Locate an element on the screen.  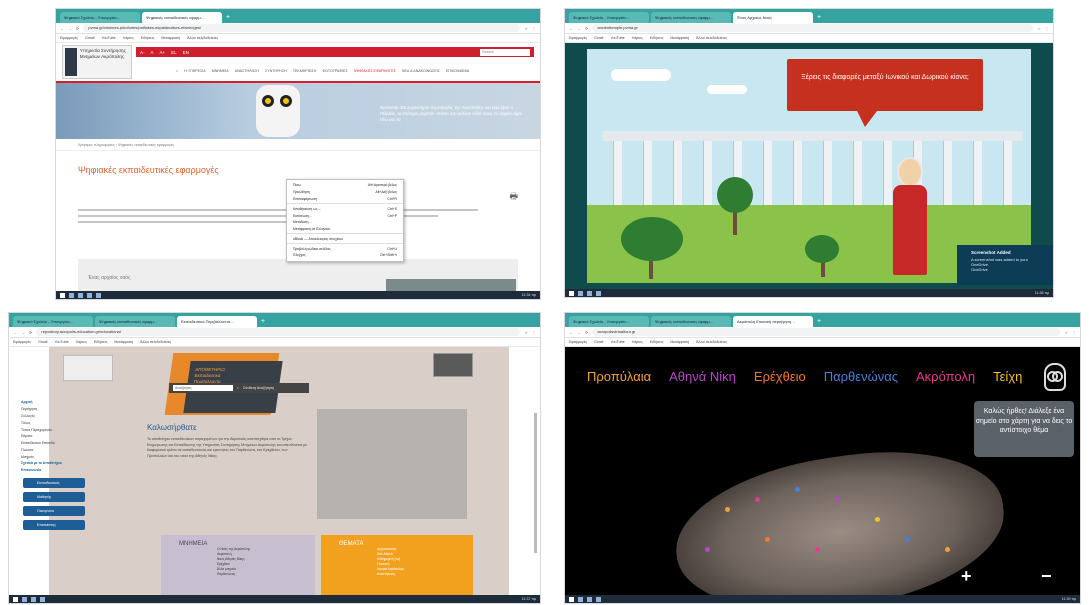
print-icon: 🖶 is located at coordinates (514, 197).